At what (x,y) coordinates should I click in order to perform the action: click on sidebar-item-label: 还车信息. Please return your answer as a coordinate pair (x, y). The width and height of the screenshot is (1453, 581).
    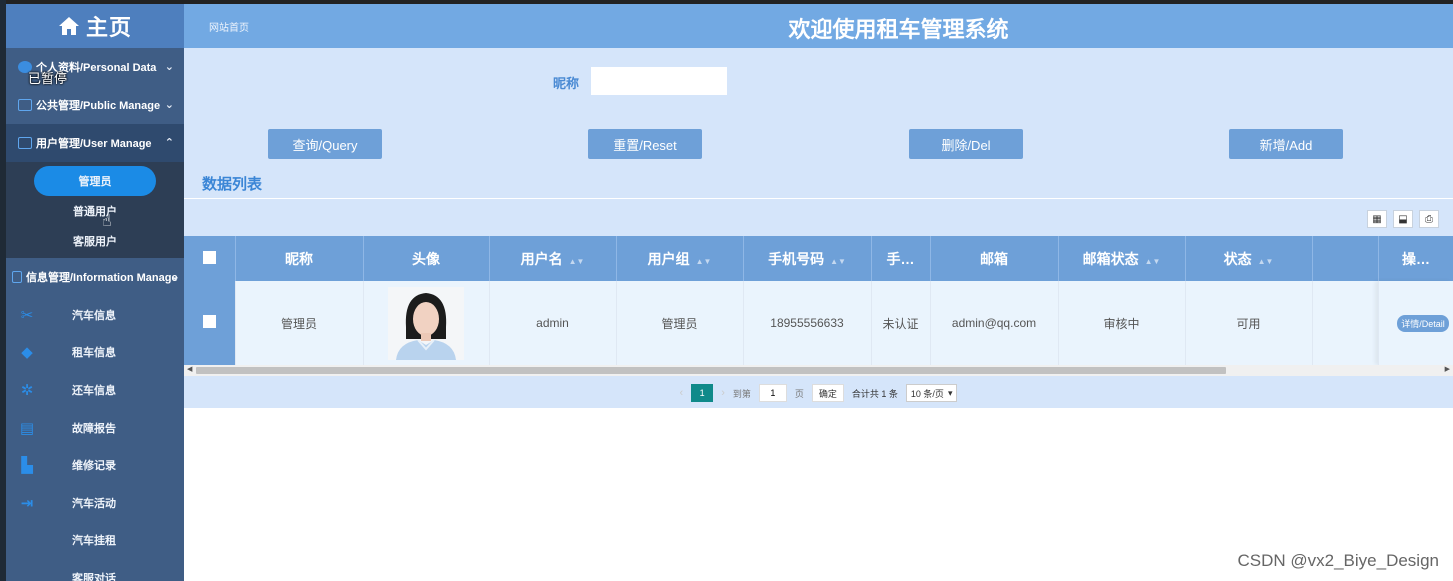
    Looking at the image, I should click on (94, 390).